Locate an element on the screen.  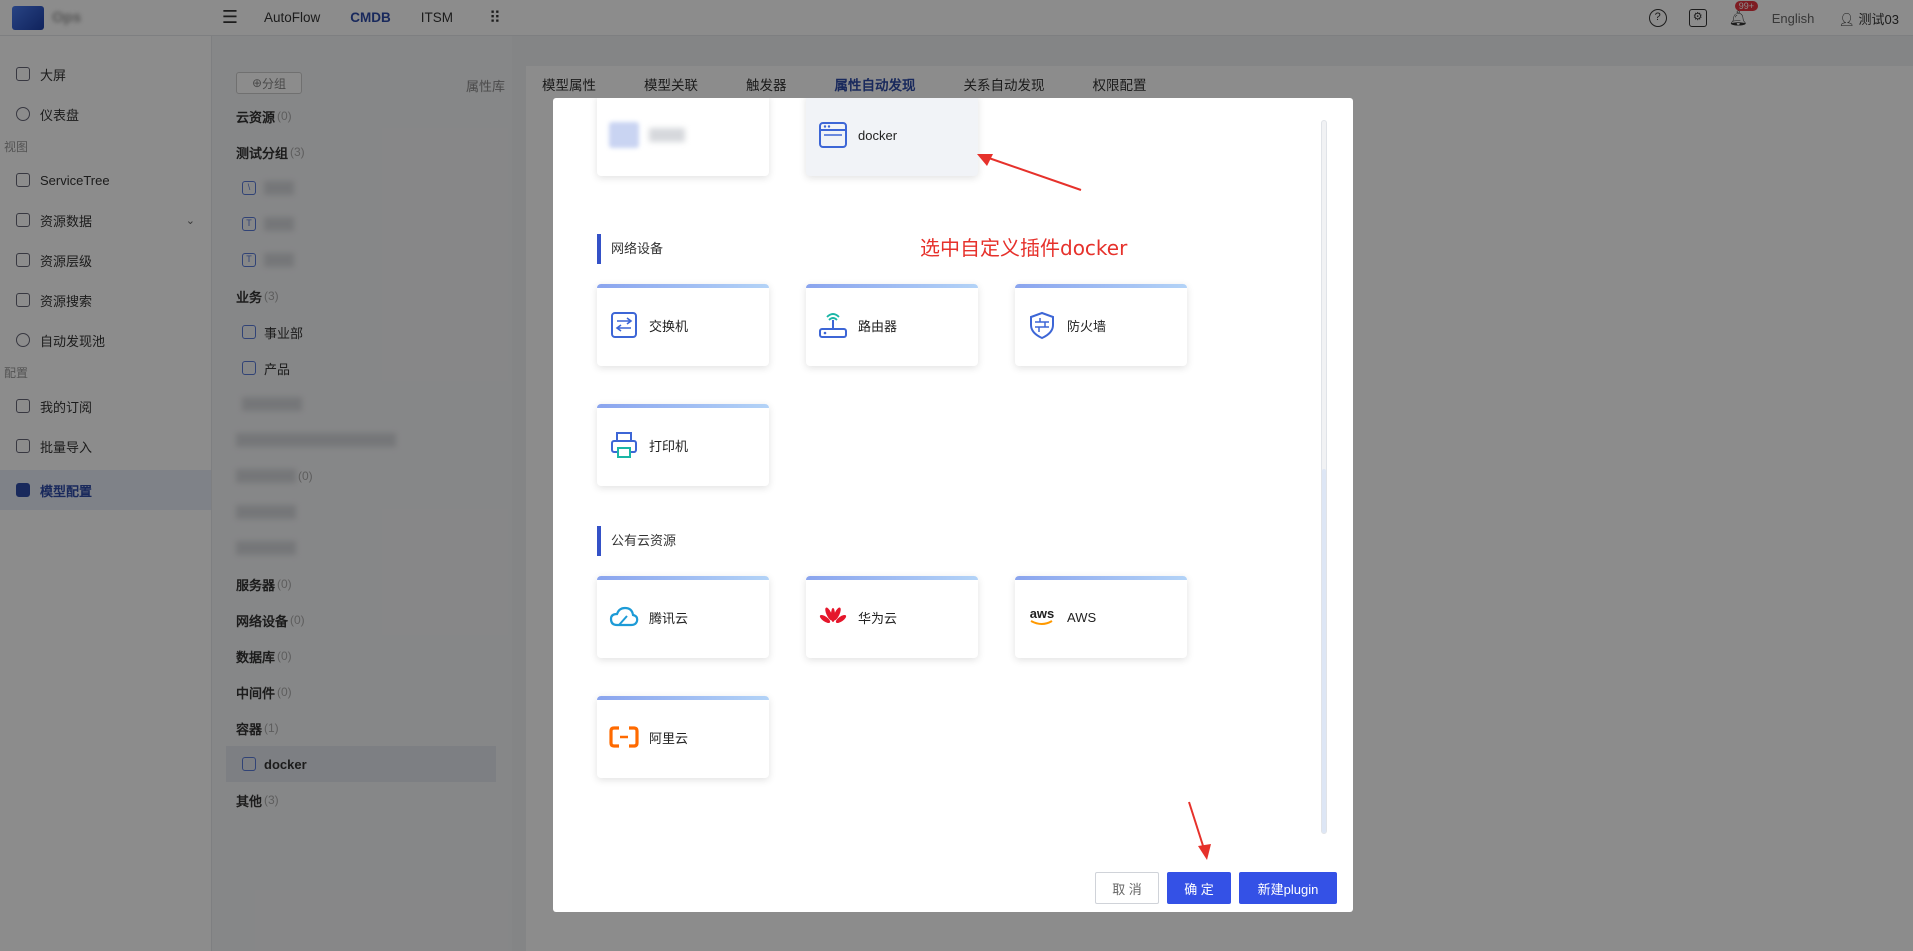
modal-scrollbar is located at coordinates (1324, 477).